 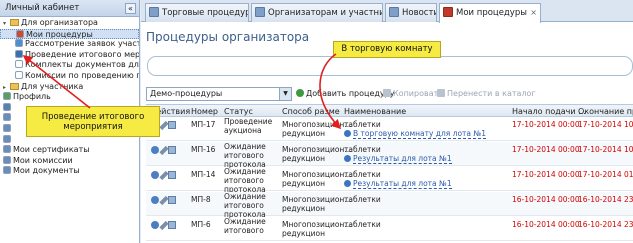 What do you see at coordinates (330, 91) in the screenshot?
I see `arrow-to-trading-room-link` at bounding box center [330, 91].